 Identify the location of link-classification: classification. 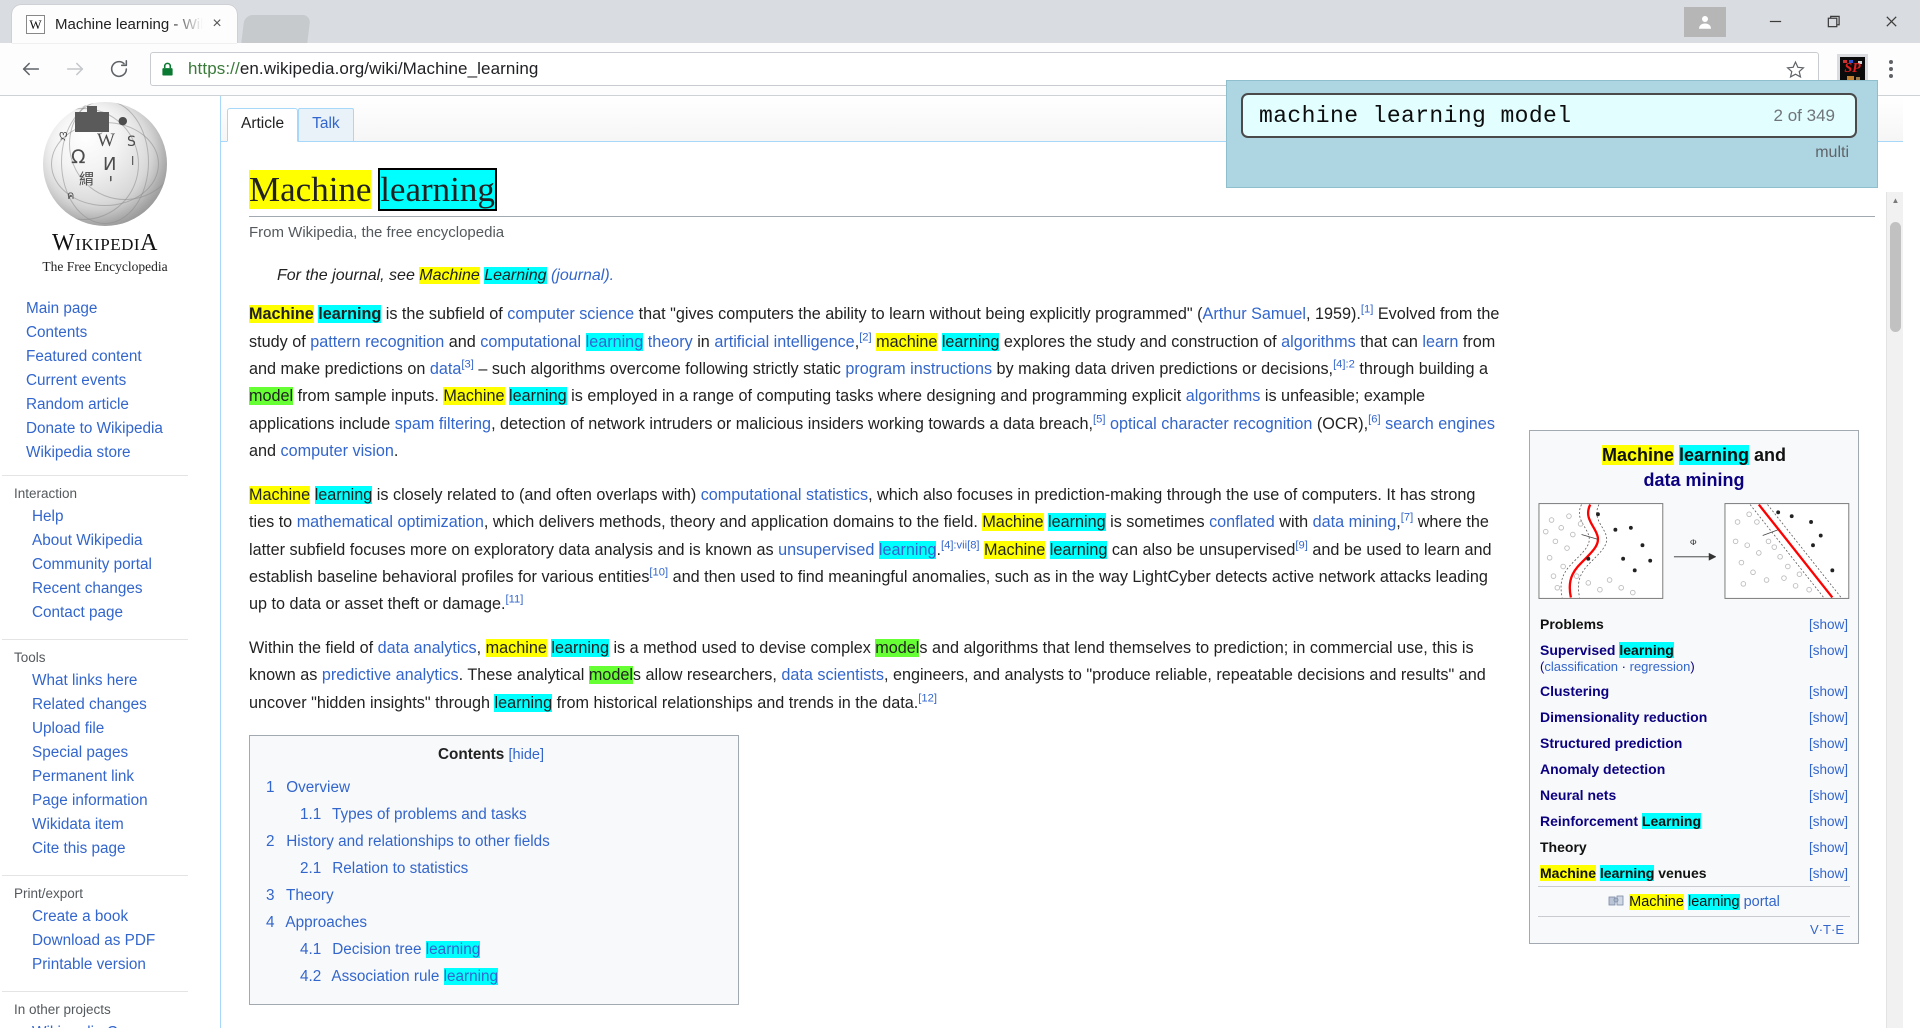
(1581, 666).